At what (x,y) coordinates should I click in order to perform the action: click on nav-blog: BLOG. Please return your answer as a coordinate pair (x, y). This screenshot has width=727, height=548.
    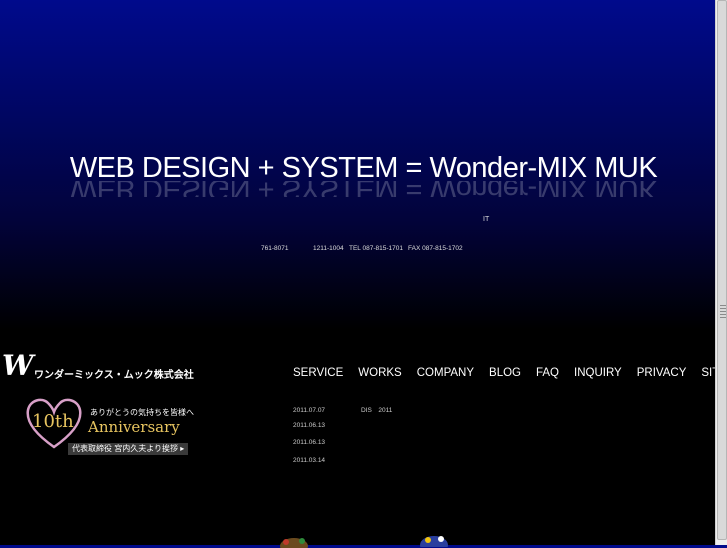
    Looking at the image, I should click on (505, 373).